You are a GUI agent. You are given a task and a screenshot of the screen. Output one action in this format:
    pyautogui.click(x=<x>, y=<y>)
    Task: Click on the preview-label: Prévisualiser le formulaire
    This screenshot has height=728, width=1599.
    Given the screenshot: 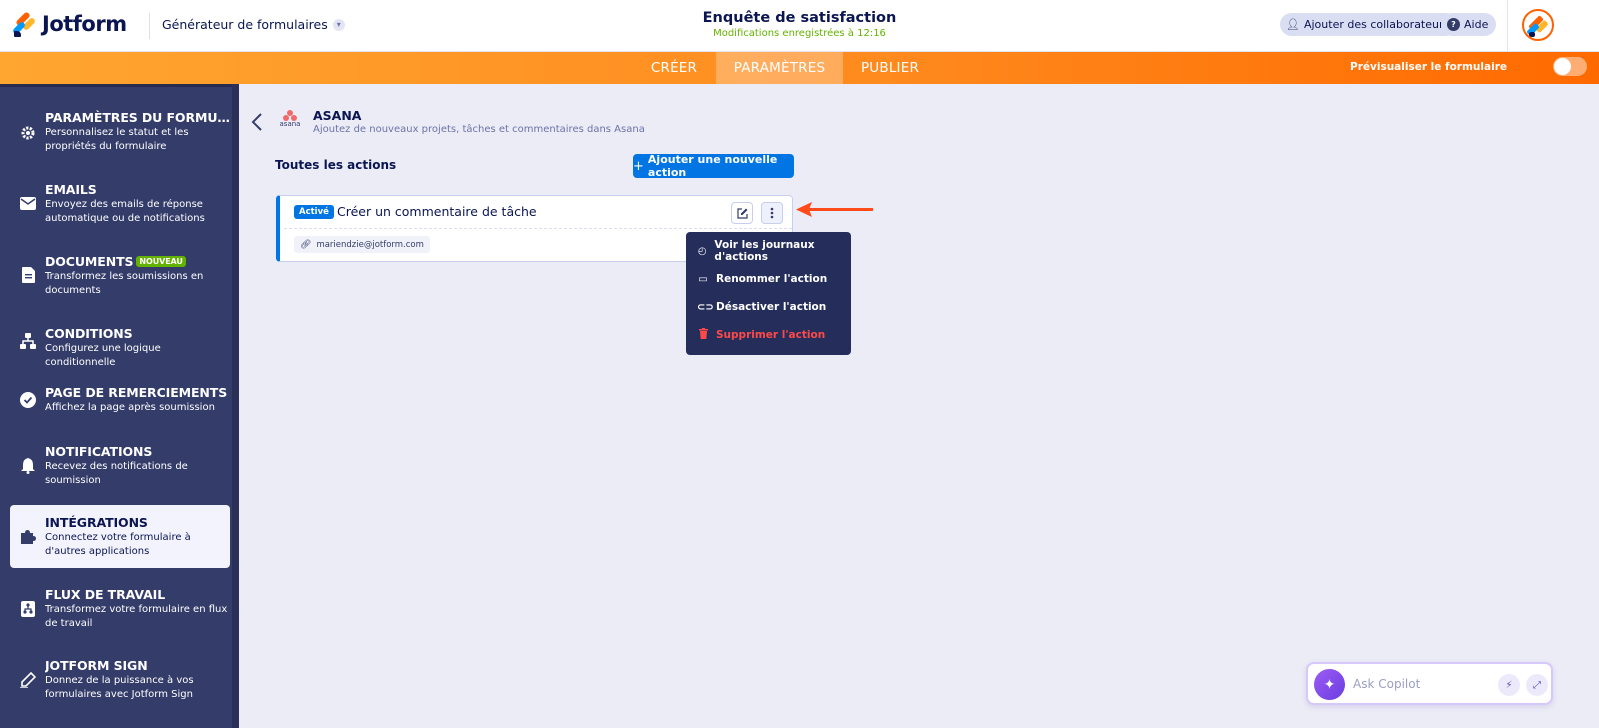 What is the action you would take?
    pyautogui.click(x=1428, y=67)
    